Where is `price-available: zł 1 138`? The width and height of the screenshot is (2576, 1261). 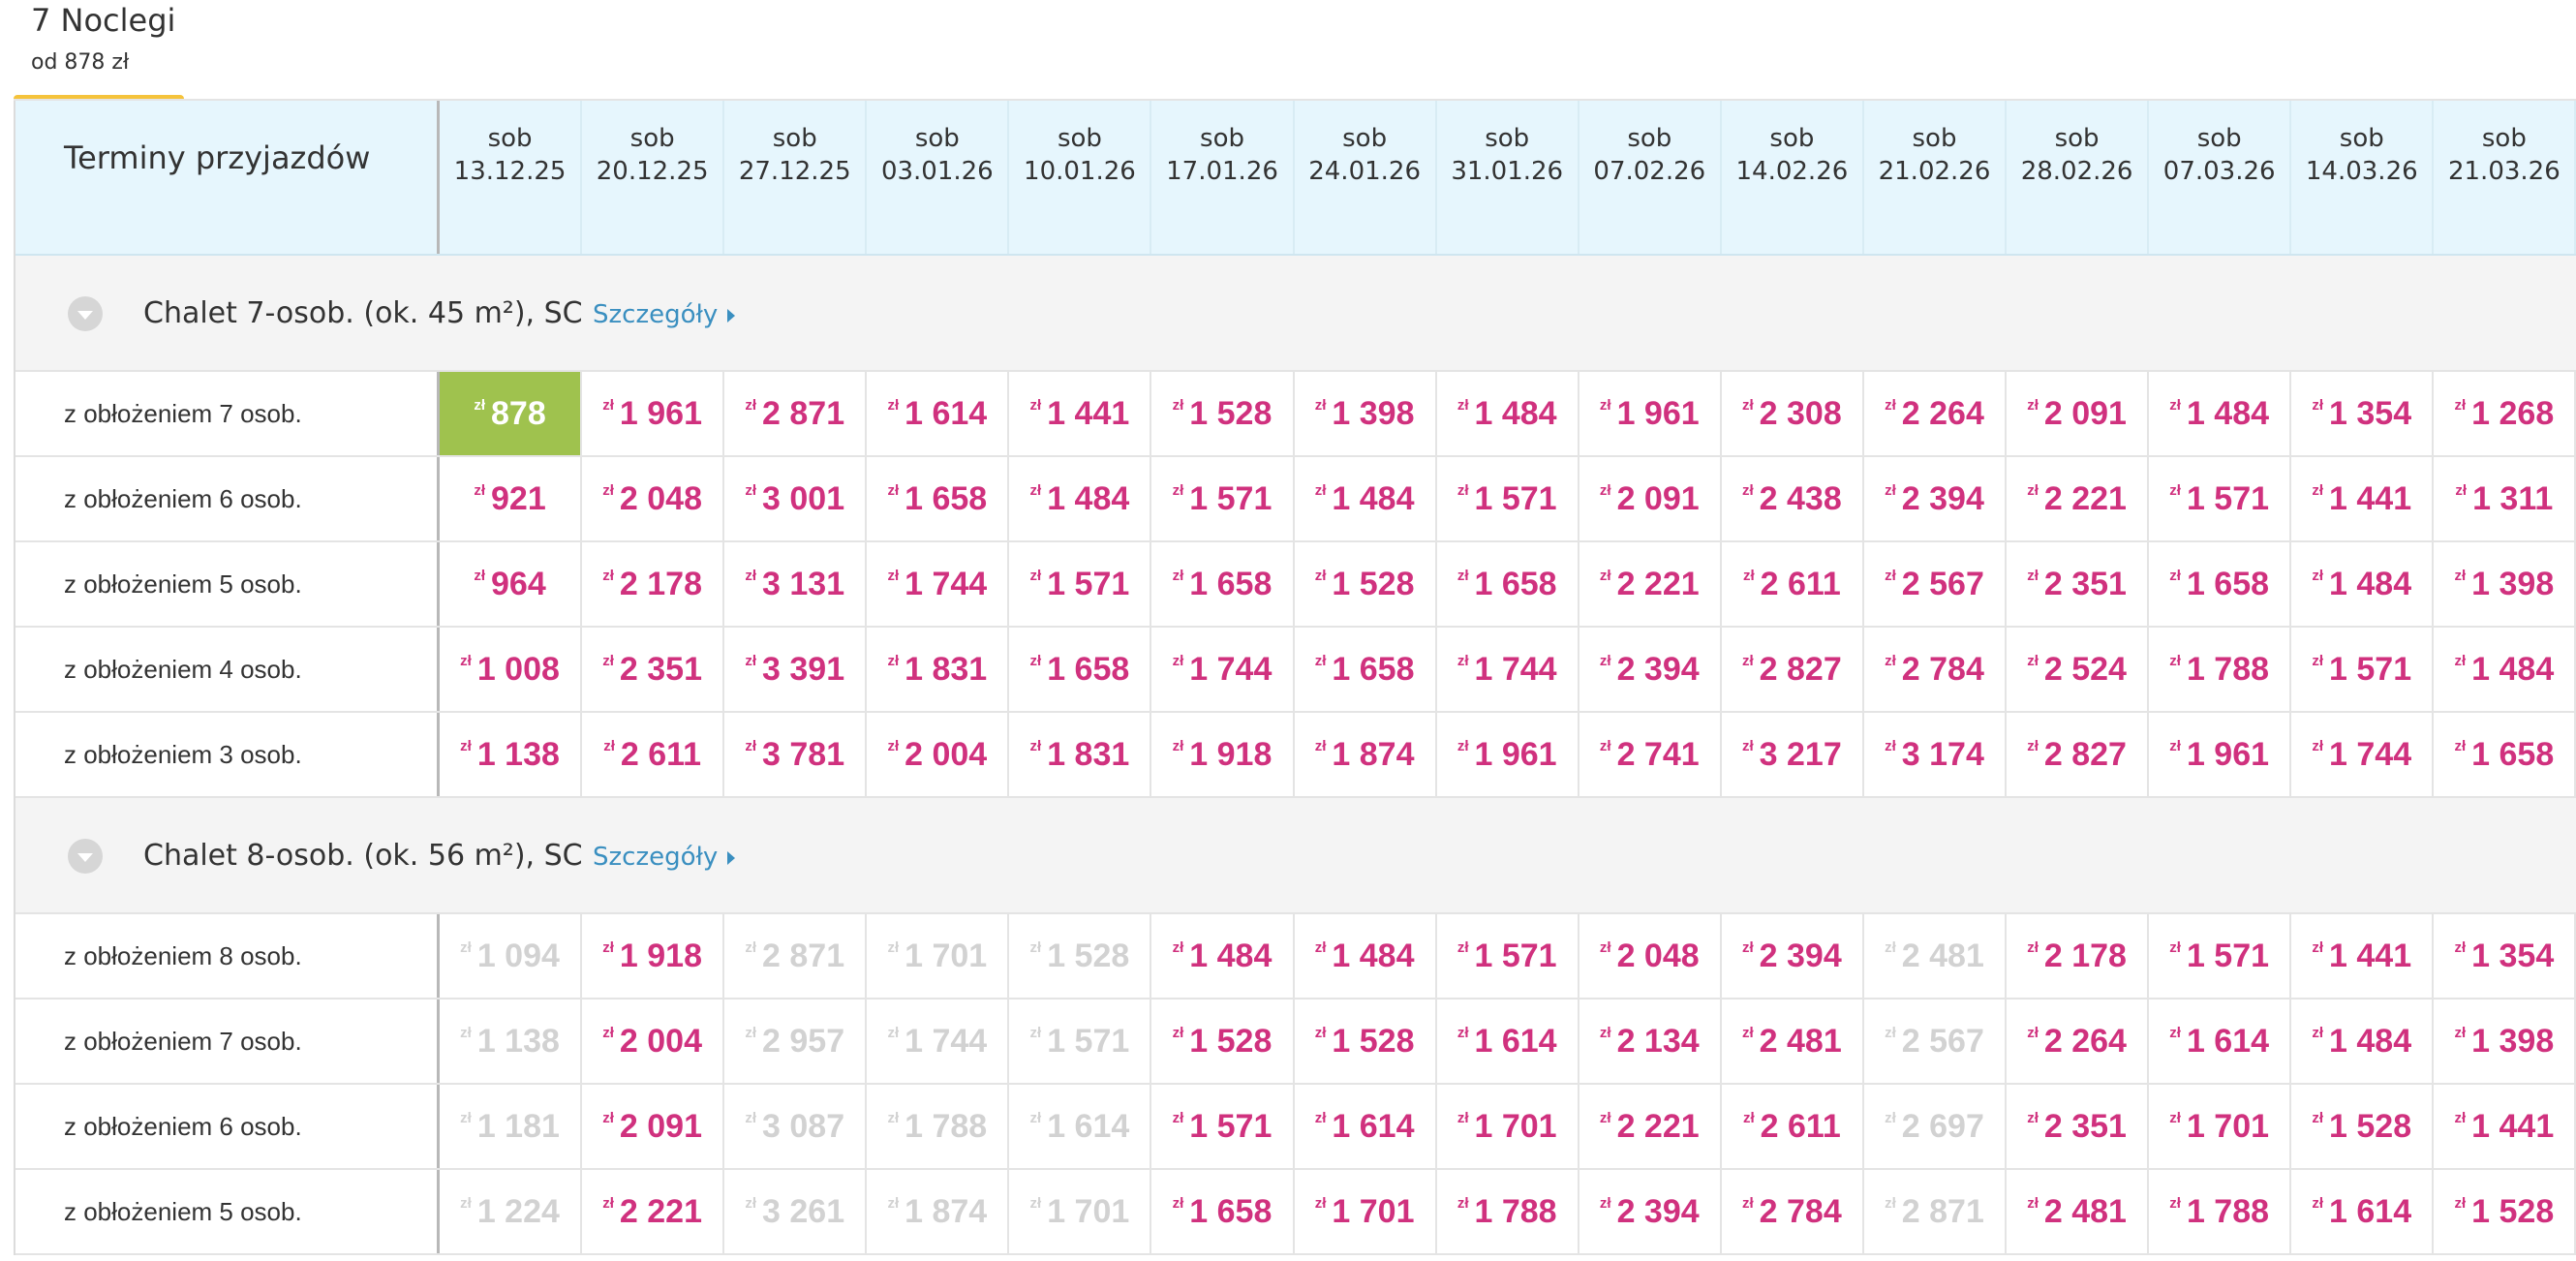
price-available: zł 1 138 is located at coordinates (510, 755).